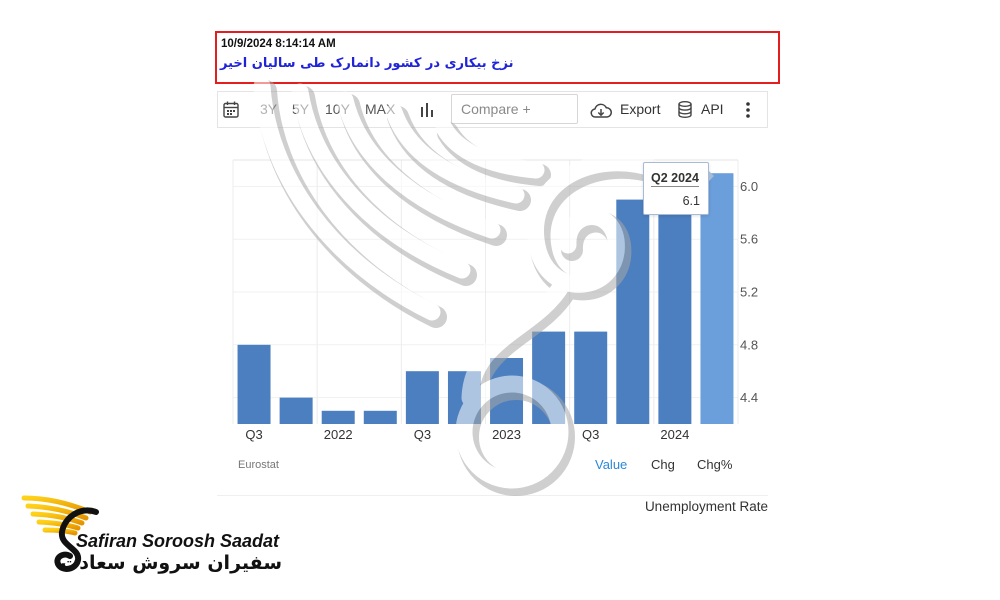 This screenshot has height=600, width=1000. What do you see at coordinates (674, 434) in the screenshot?
I see `x-tick-label: 2024` at bounding box center [674, 434].